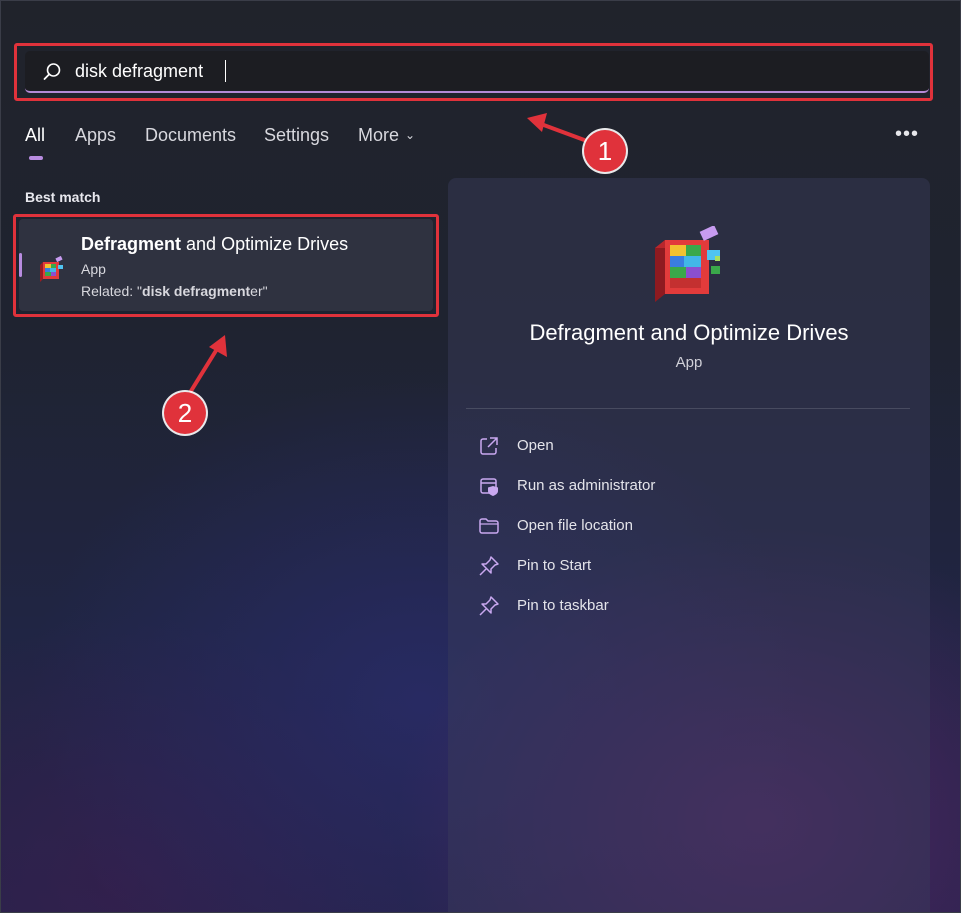  What do you see at coordinates (535, 445) in the screenshot?
I see `action-open-label: Open` at bounding box center [535, 445].